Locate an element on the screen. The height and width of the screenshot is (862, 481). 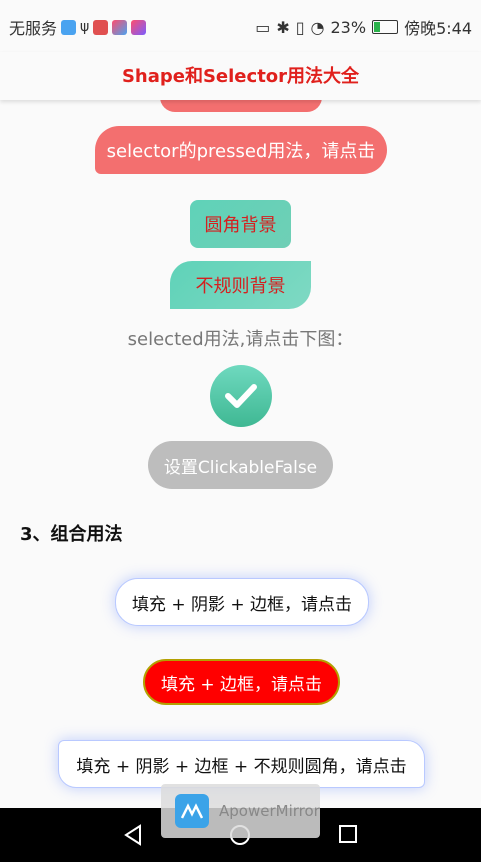
selected-check-button is located at coordinates (241, 396).